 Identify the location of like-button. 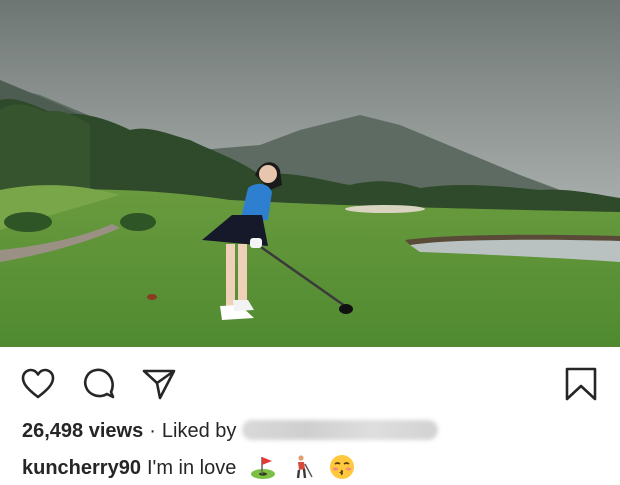
(38, 384).